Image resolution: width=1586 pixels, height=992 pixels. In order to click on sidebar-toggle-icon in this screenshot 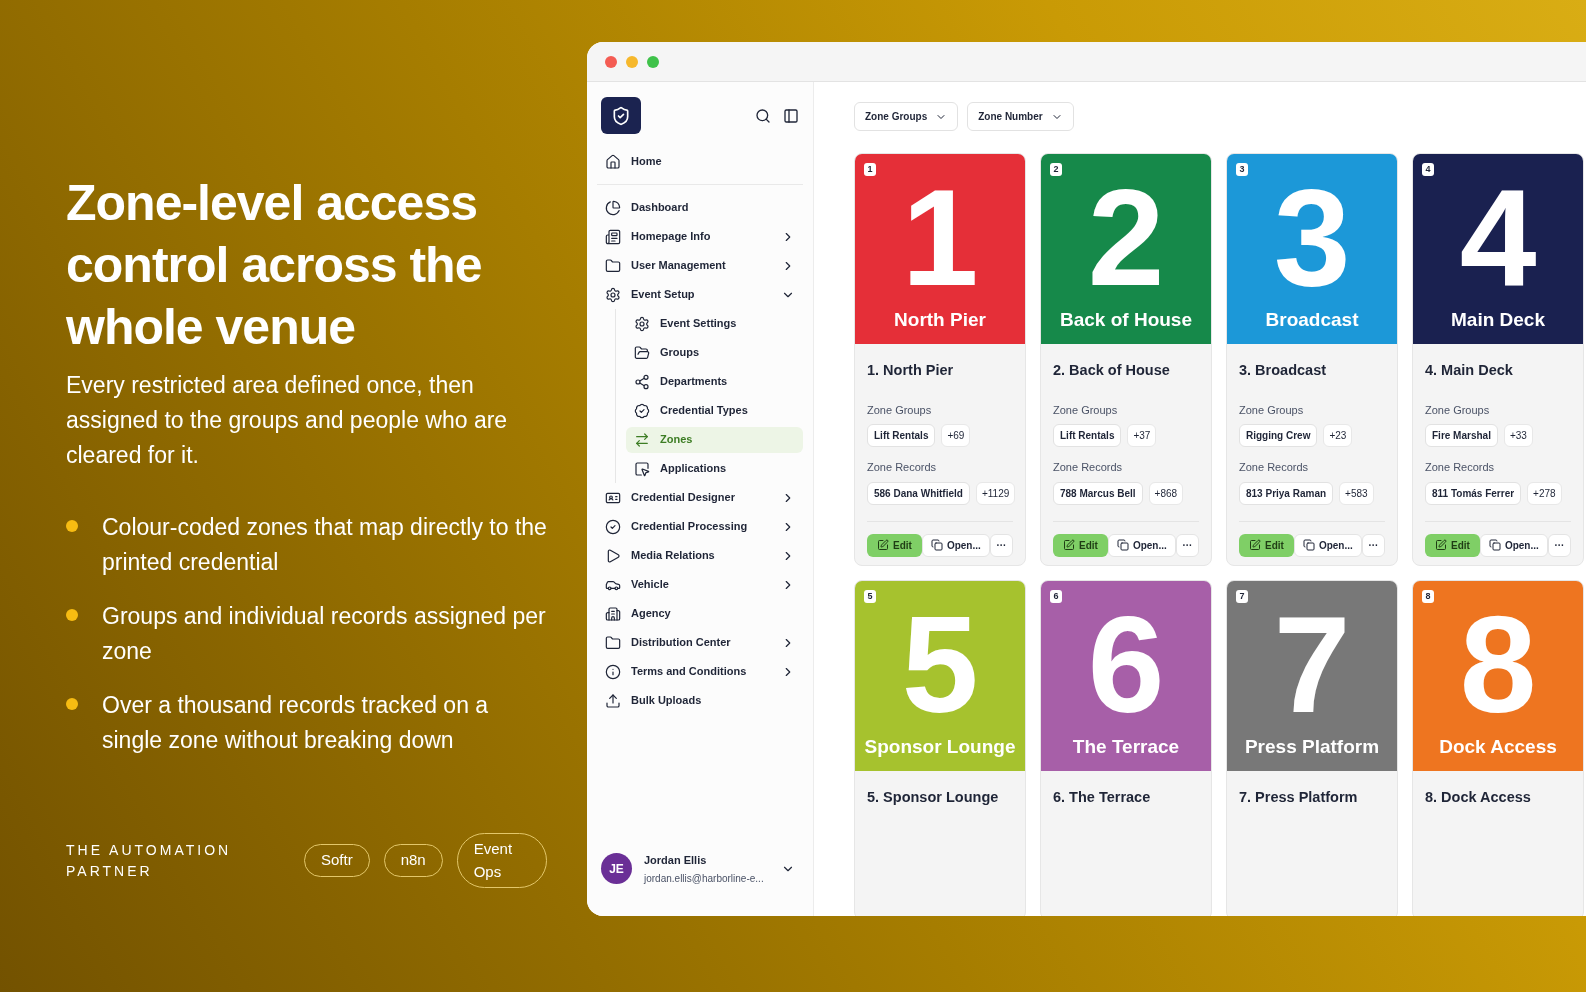, I will do `click(791, 115)`.